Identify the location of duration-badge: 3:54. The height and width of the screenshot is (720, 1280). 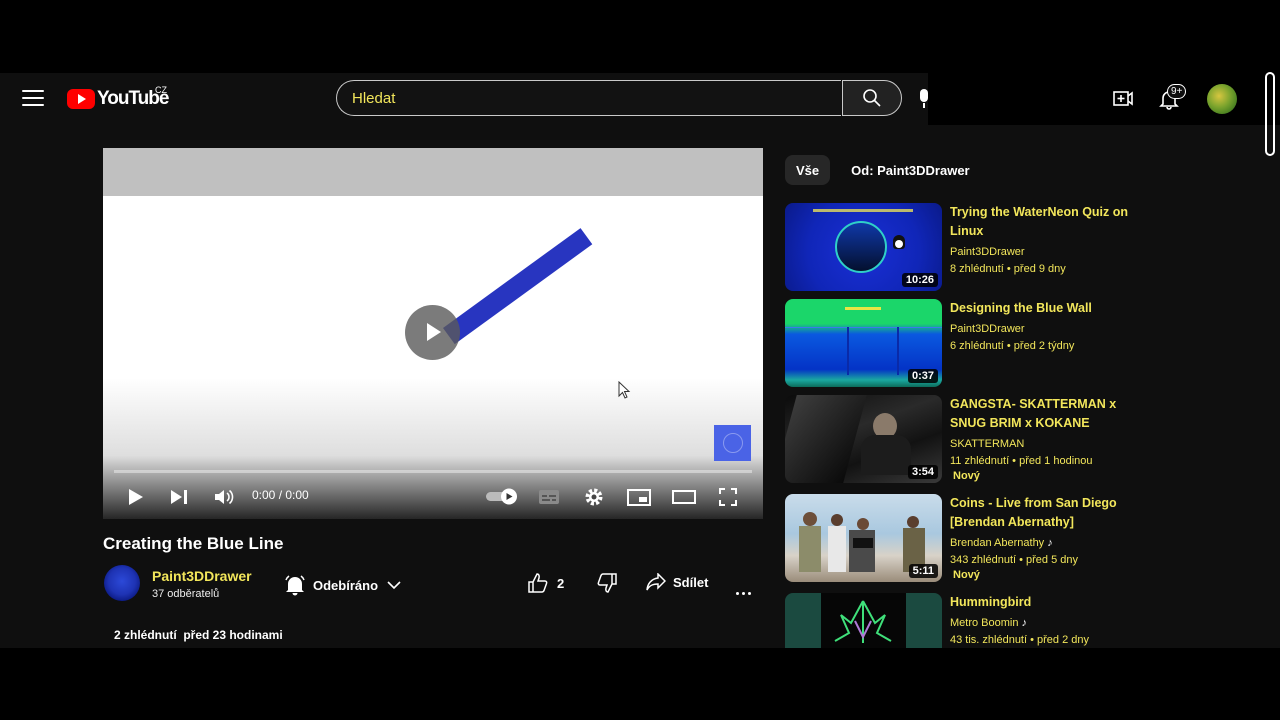
(922, 472).